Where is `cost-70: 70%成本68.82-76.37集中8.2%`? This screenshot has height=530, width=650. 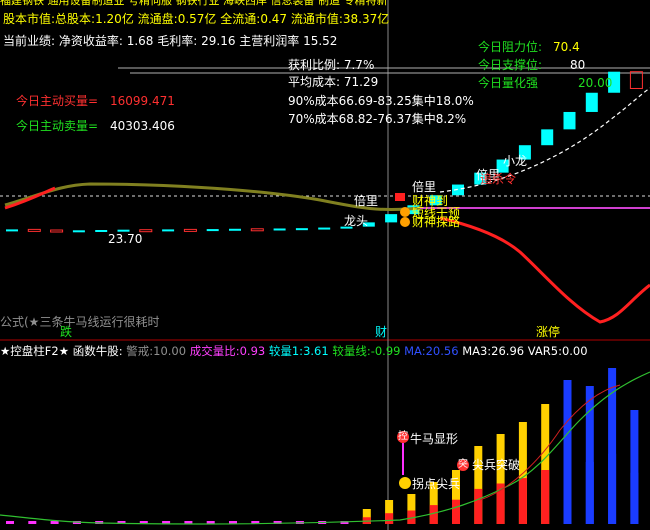
cost-70: 70%成本68.82-76.37集中8.2% is located at coordinates (377, 119).